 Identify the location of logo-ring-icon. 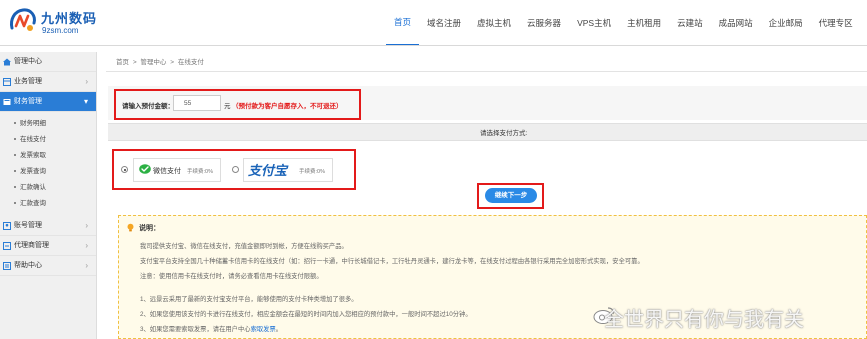
(23, 19).